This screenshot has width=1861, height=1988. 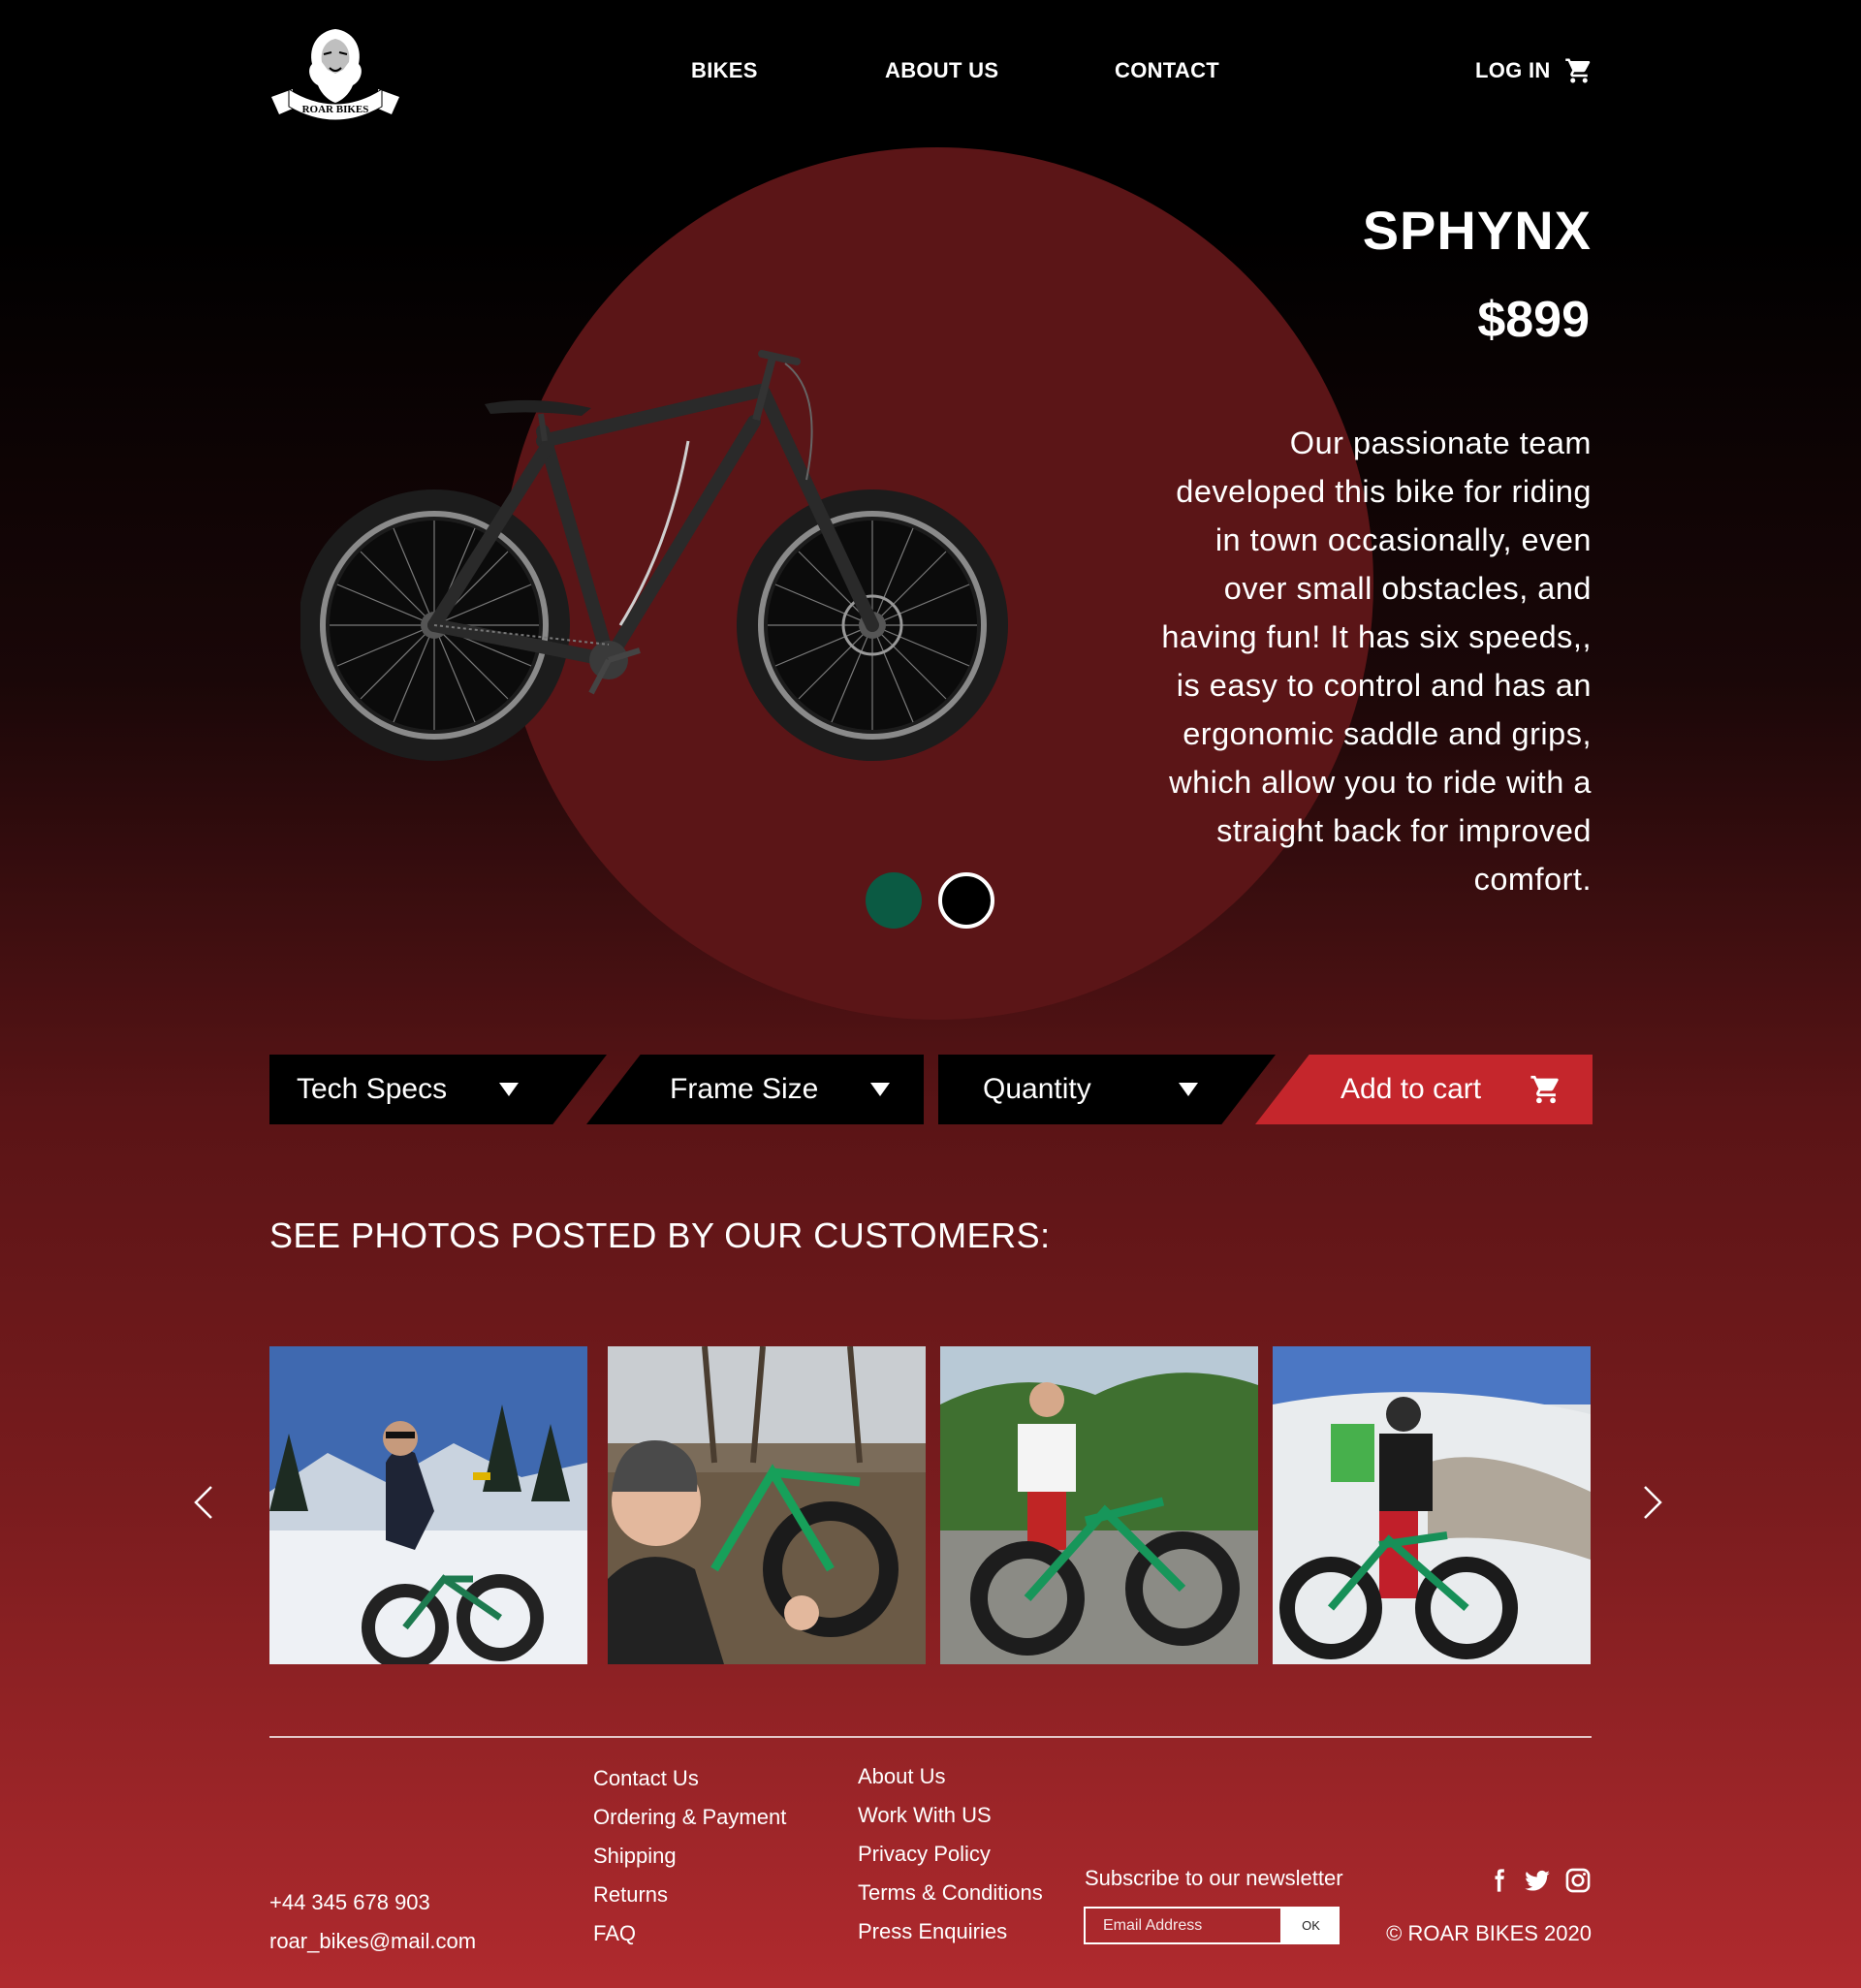 What do you see at coordinates (1477, 230) in the screenshot?
I see `product-name: SPHYNX` at bounding box center [1477, 230].